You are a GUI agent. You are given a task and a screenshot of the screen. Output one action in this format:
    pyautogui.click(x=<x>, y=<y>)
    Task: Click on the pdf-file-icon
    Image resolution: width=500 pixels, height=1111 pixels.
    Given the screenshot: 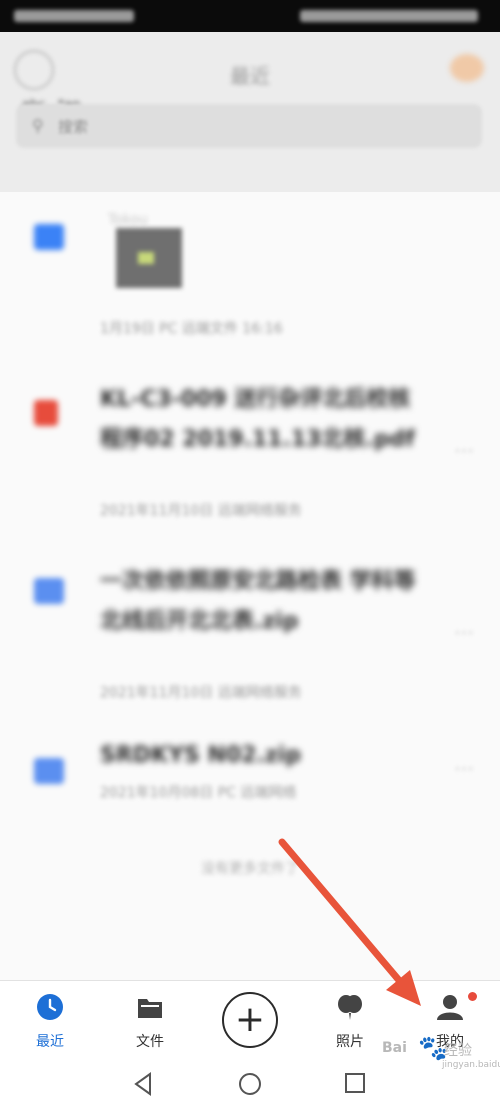 What is the action you would take?
    pyautogui.click(x=46, y=413)
    